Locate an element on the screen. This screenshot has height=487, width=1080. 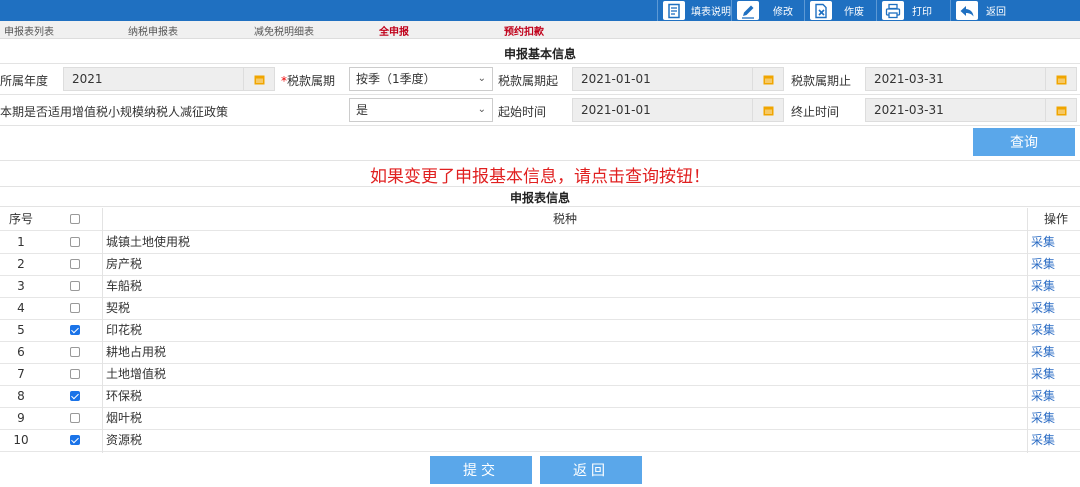
back-button: 返回 is located at coordinates (591, 470).